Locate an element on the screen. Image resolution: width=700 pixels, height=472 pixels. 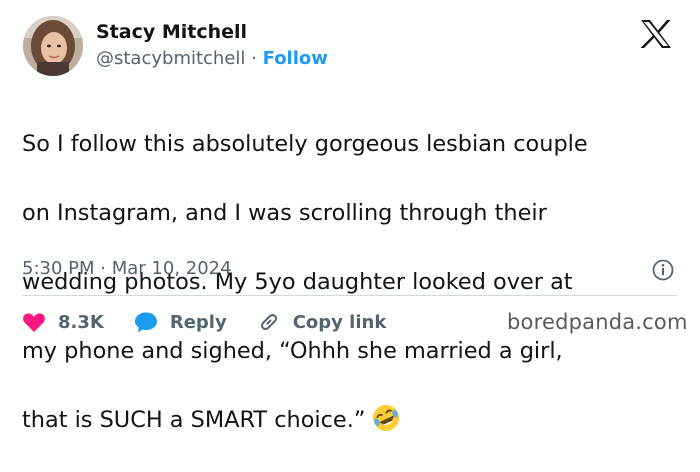
avatar is located at coordinates (53, 46).